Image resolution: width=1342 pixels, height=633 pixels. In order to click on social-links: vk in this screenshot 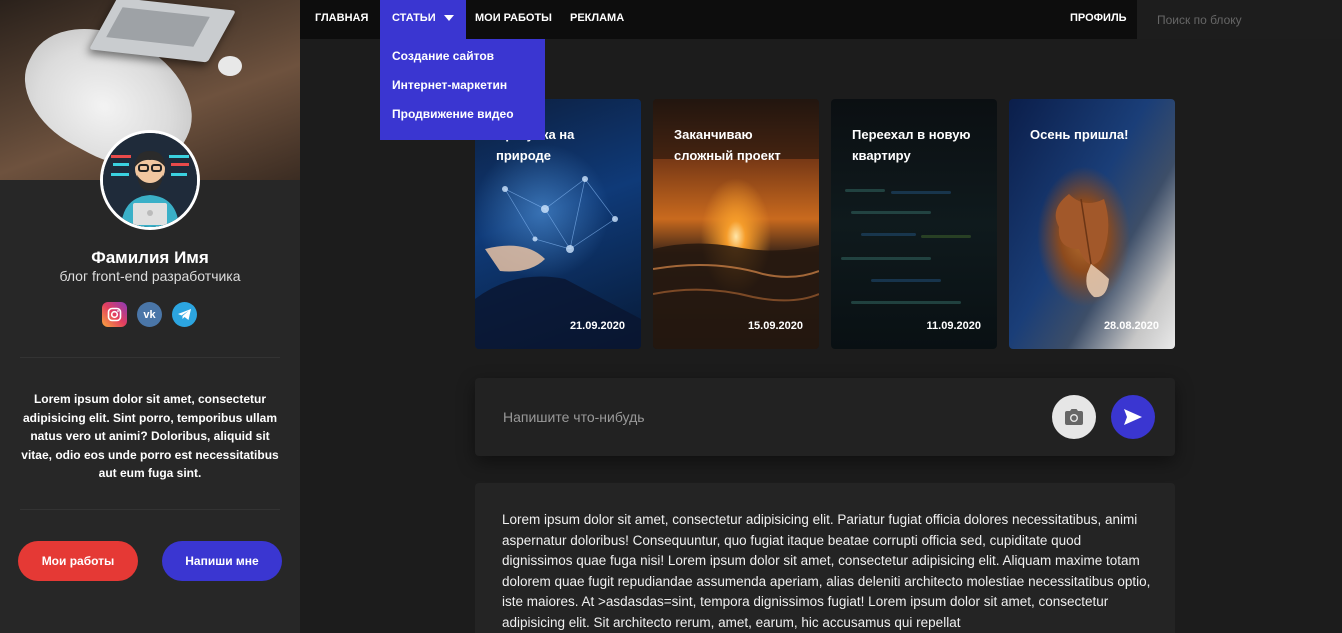, I will do `click(149, 314)`.